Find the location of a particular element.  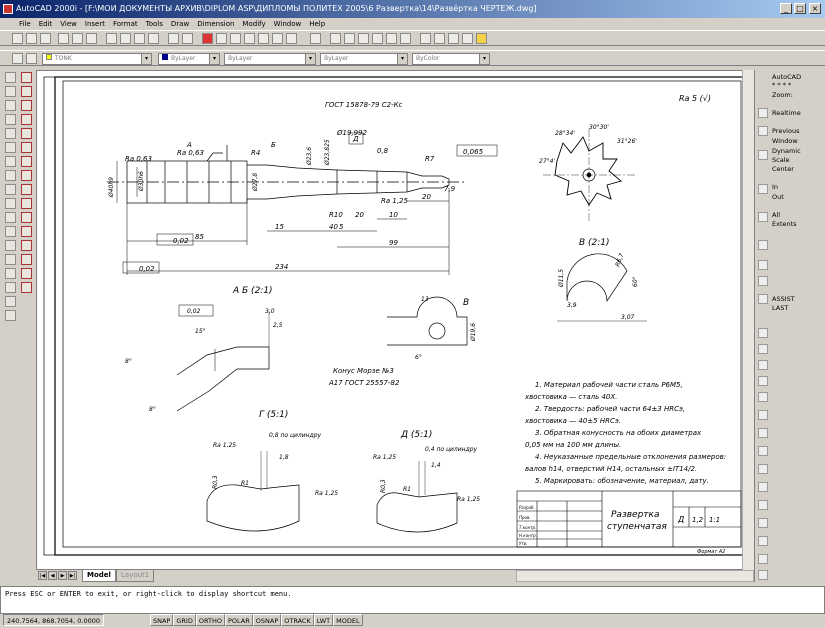

pan-icon is located at coordinates (335, 38).